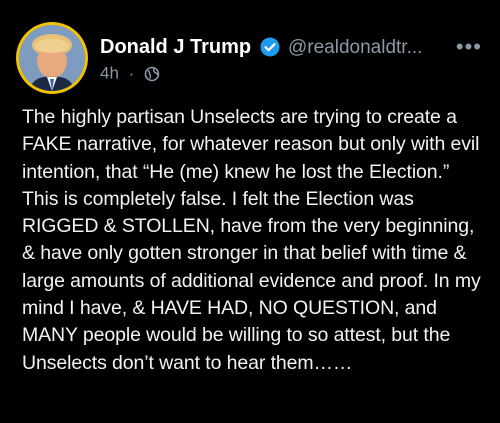  Describe the element at coordinates (109, 73) in the screenshot. I see `post-timestamp: 4h` at that location.